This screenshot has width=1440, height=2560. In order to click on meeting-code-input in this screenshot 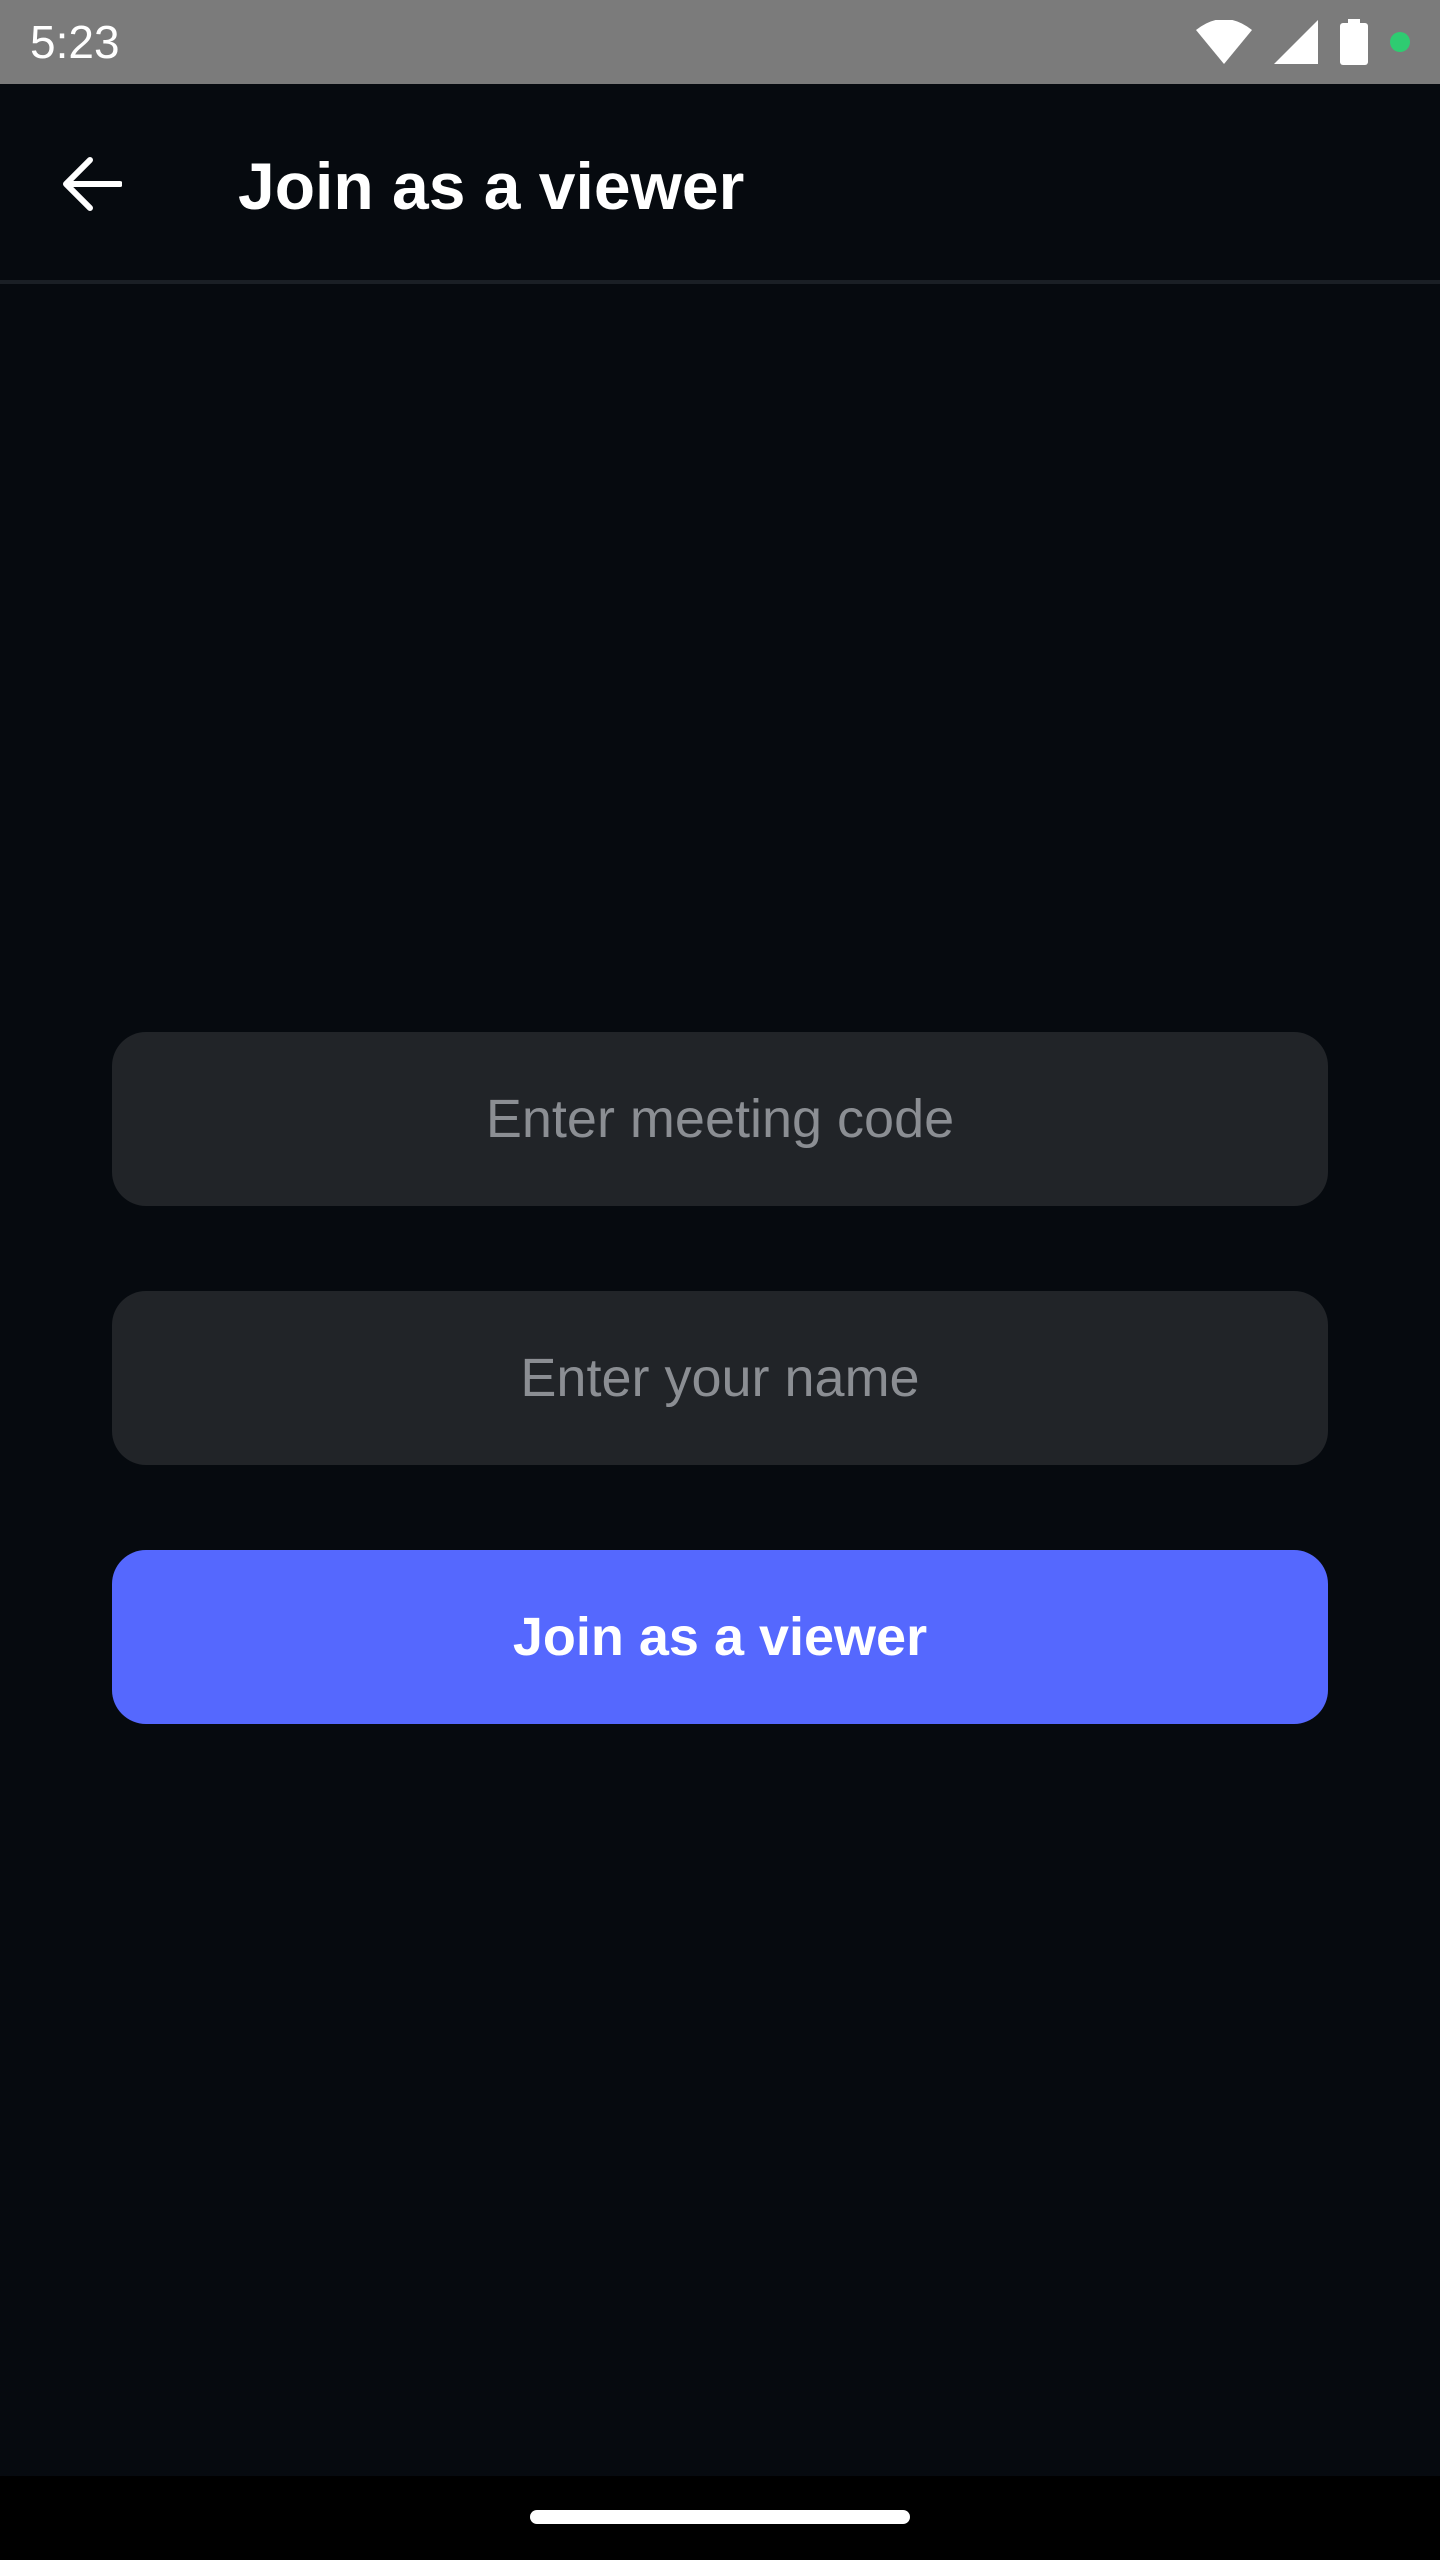, I will do `click(720, 1119)`.